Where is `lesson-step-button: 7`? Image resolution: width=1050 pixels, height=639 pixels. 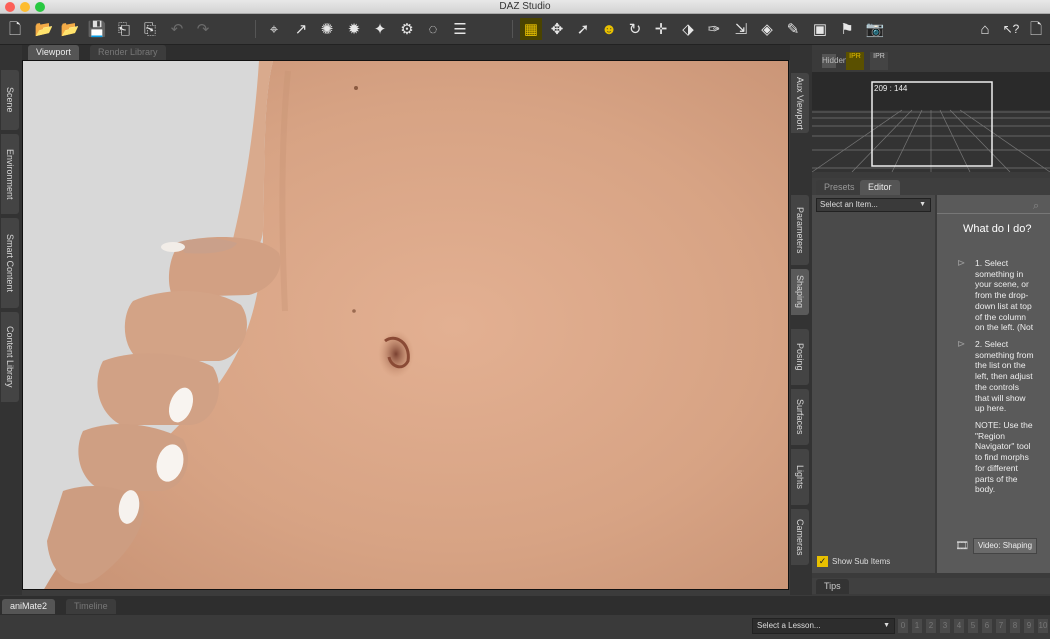
lesson-step-button: 7 is located at coordinates (1001, 626).